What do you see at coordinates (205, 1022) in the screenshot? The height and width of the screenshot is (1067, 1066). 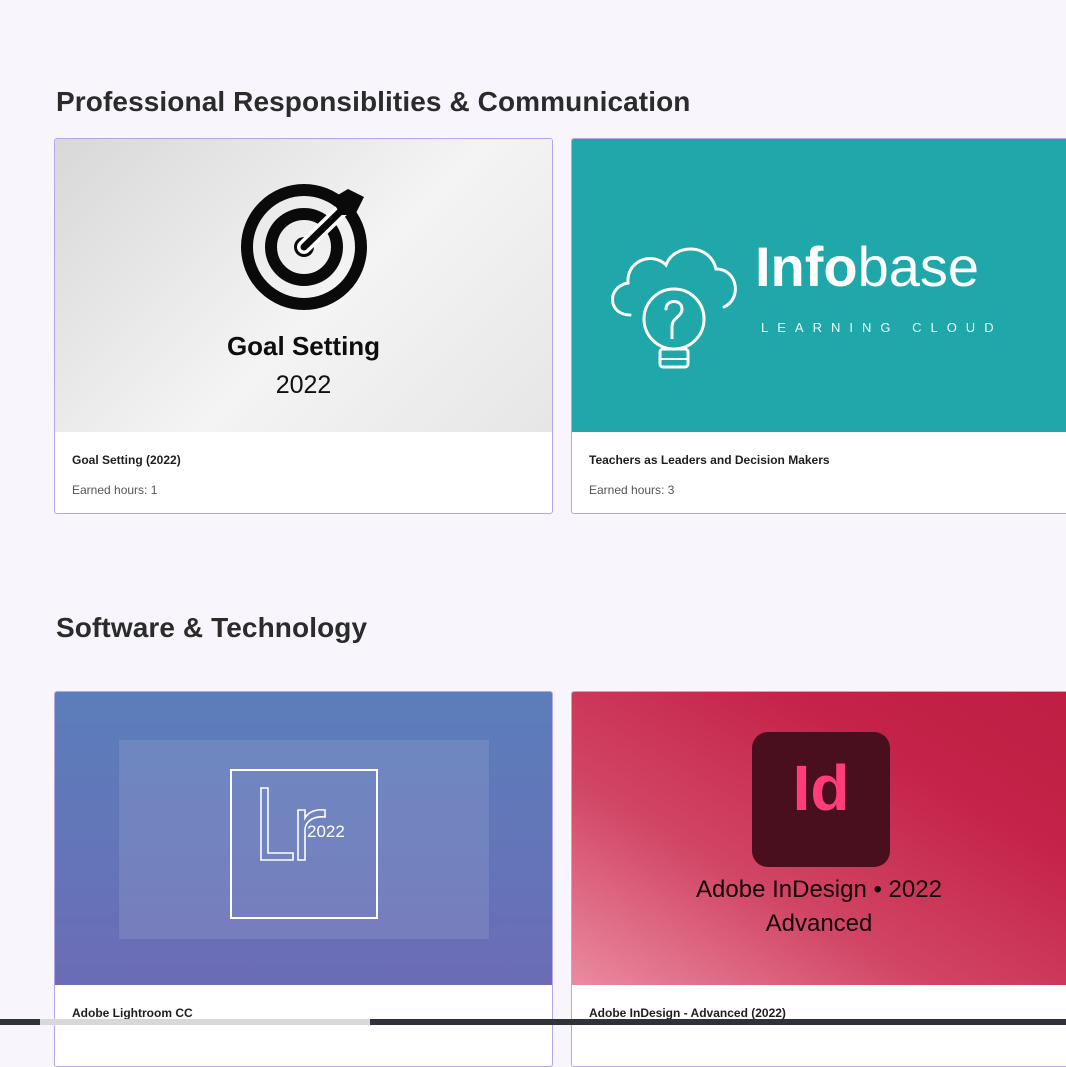 I see `scrollbar-thumb` at bounding box center [205, 1022].